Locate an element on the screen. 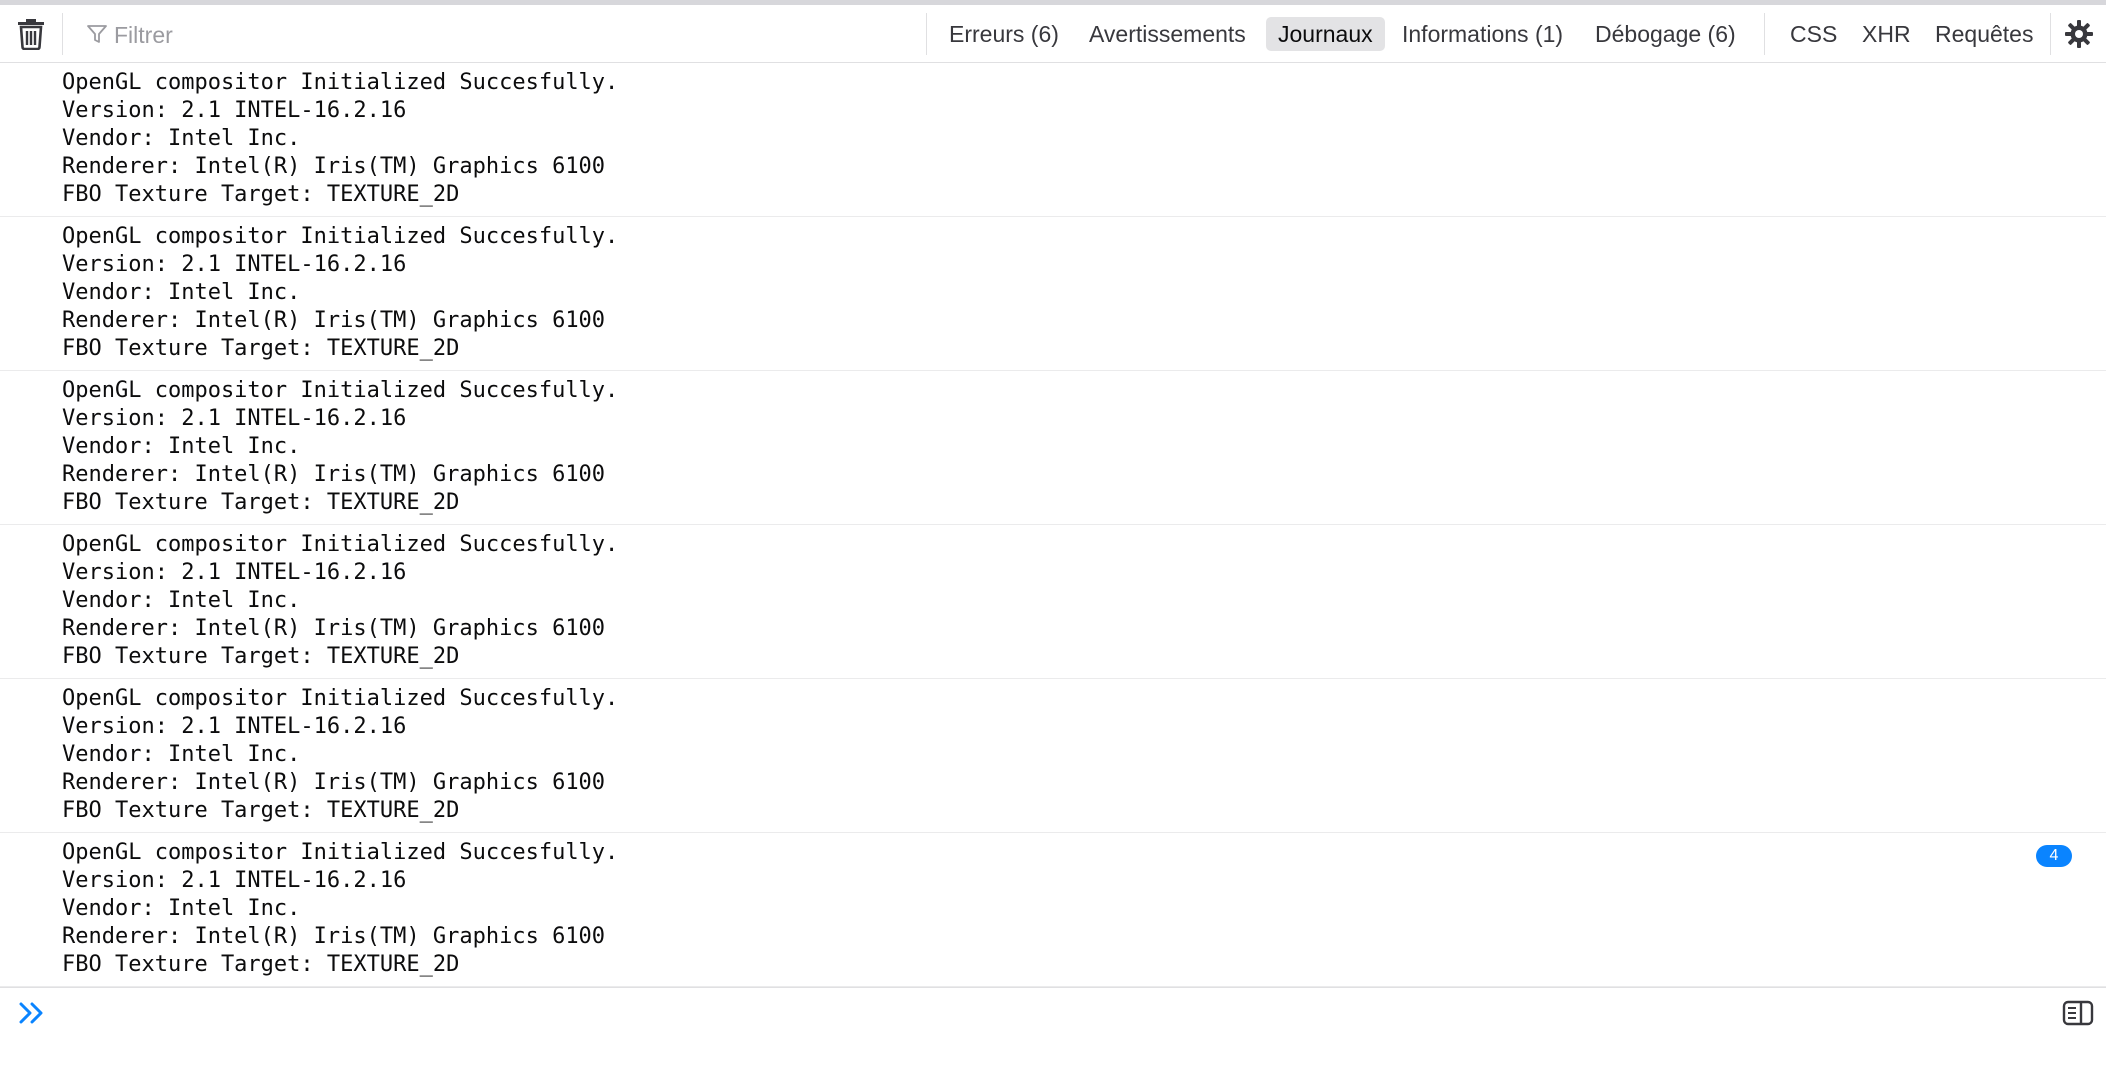  filter-logs-button: Journaux is located at coordinates (1325, 34).